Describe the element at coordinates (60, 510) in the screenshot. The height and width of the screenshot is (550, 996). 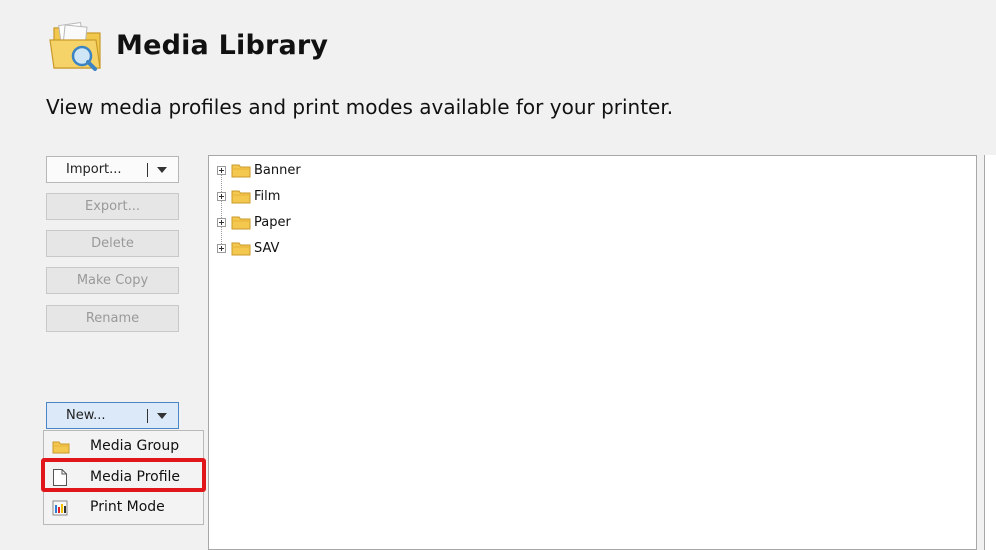
I see `print-mode-icon` at that location.